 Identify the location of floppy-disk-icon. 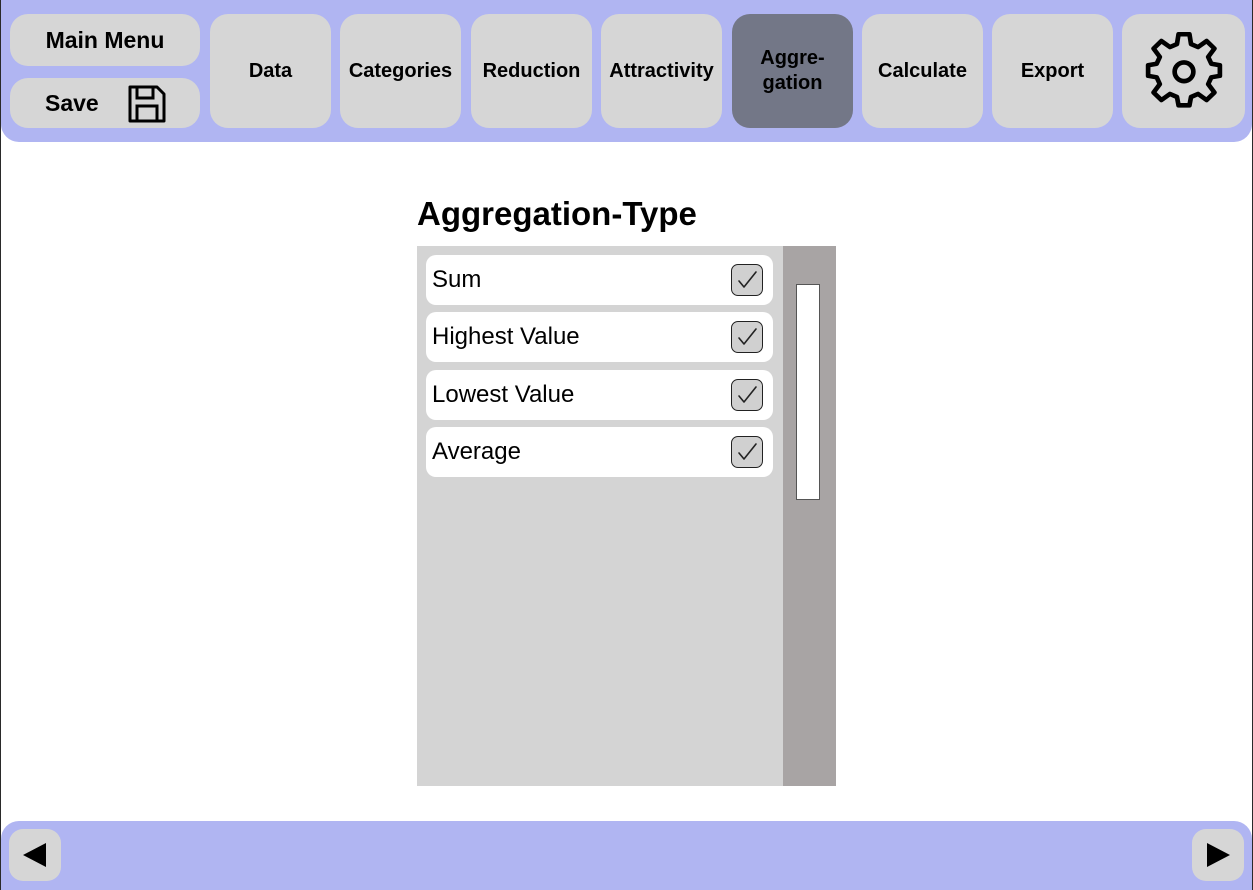
(147, 104).